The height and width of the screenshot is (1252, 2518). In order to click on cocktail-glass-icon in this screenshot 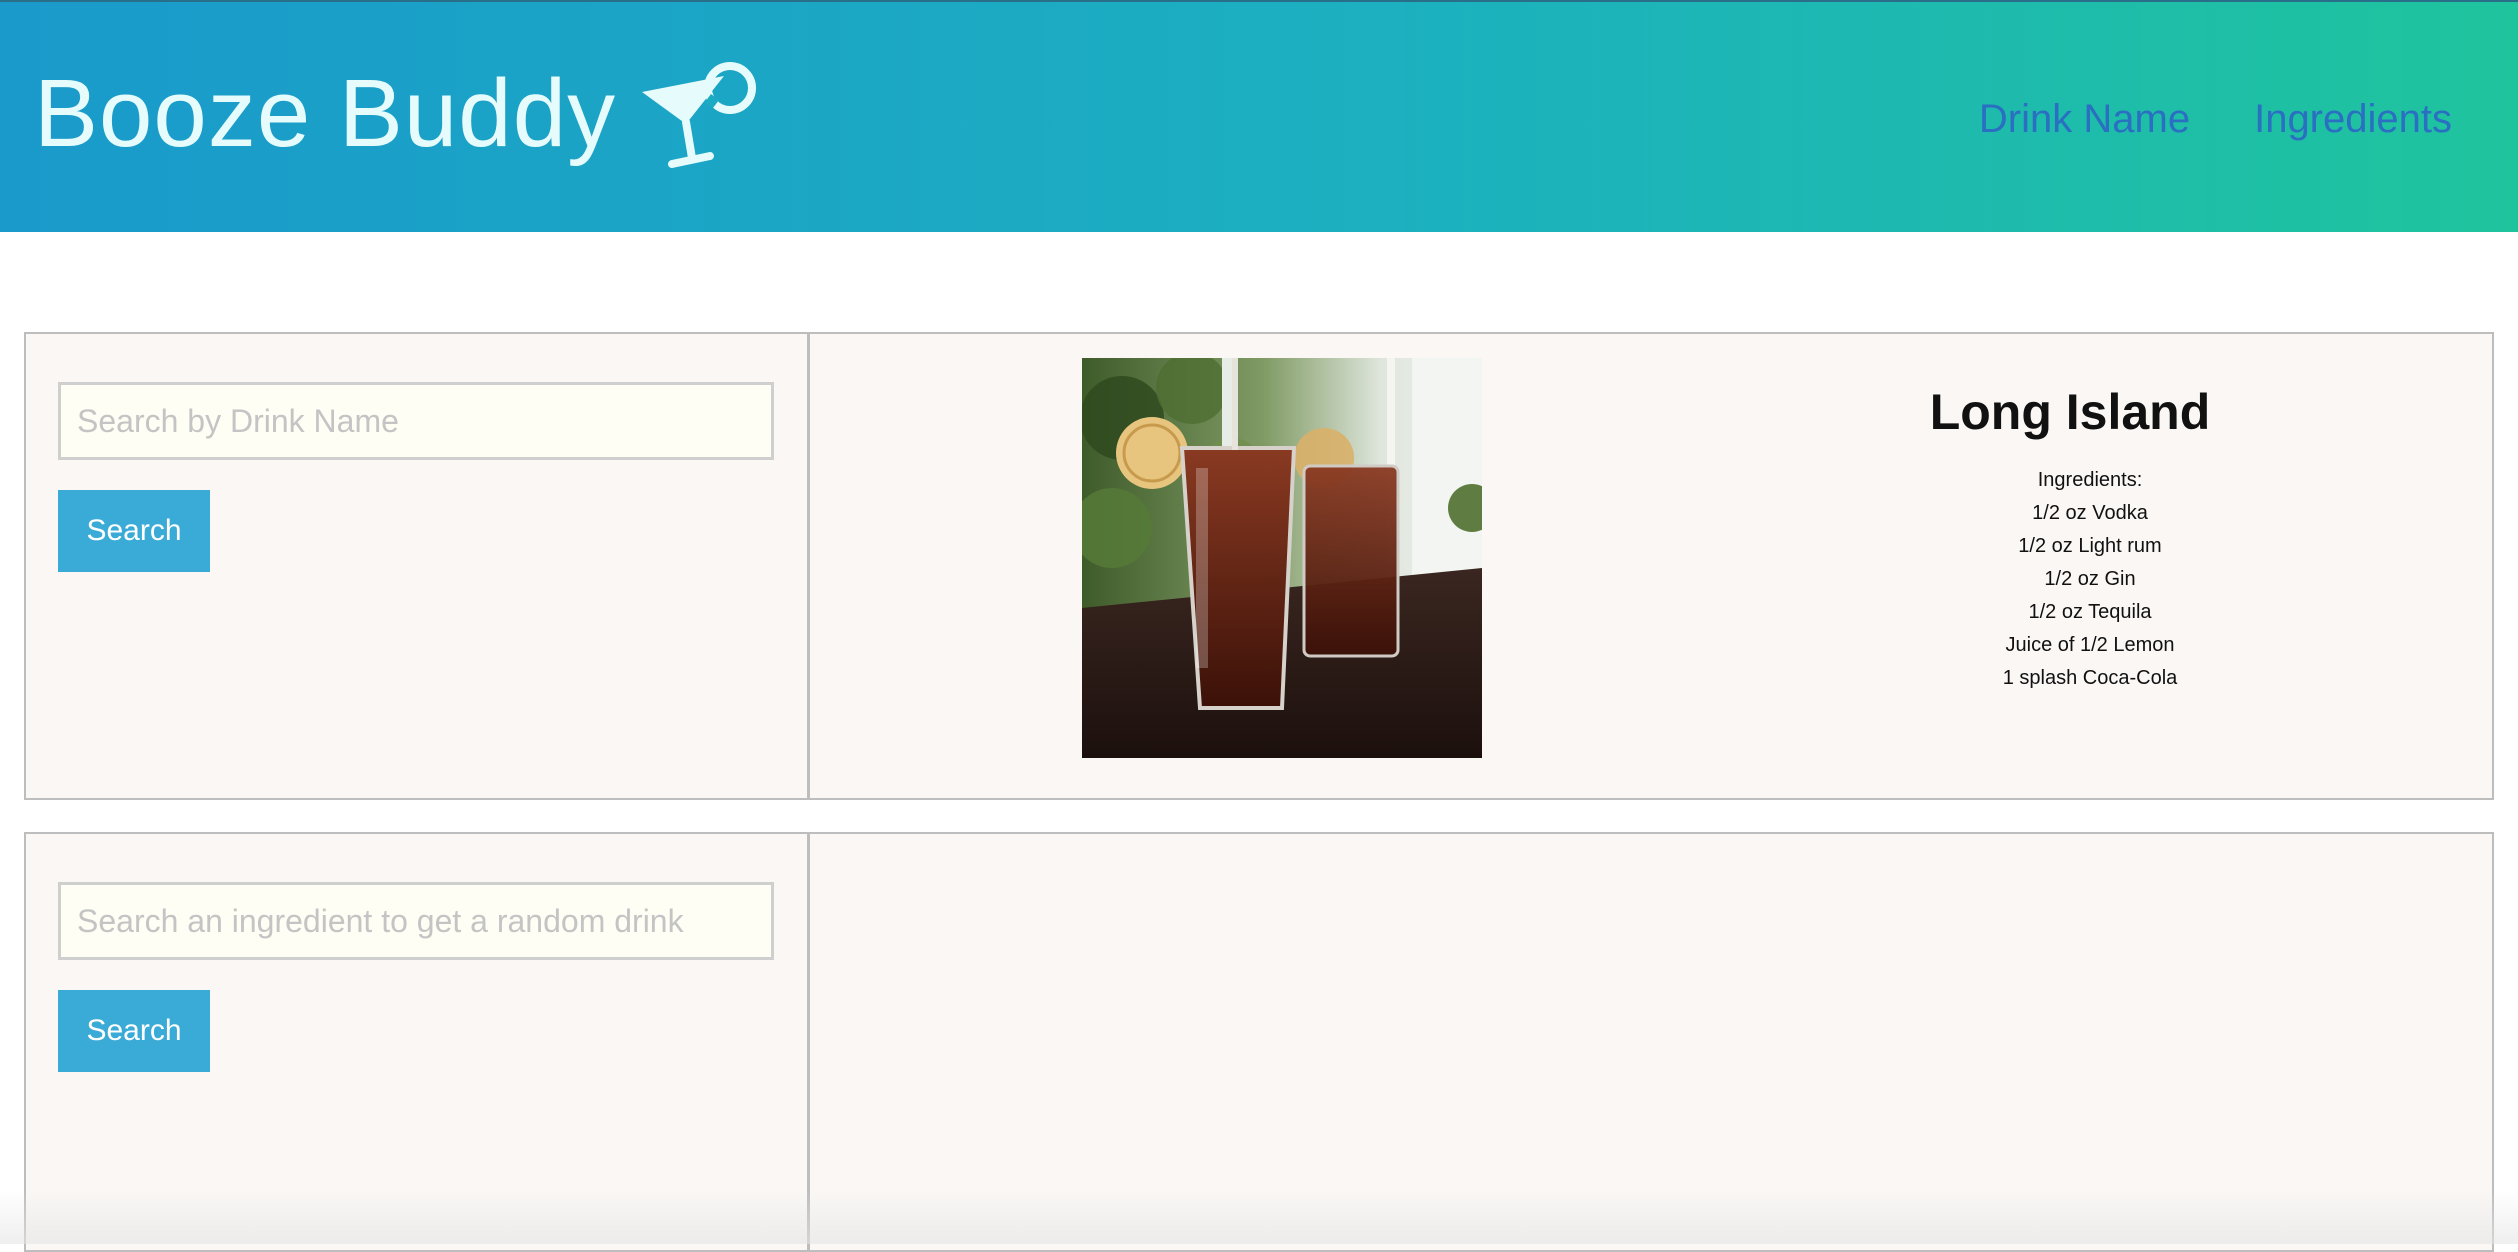, I will do `click(699, 115)`.